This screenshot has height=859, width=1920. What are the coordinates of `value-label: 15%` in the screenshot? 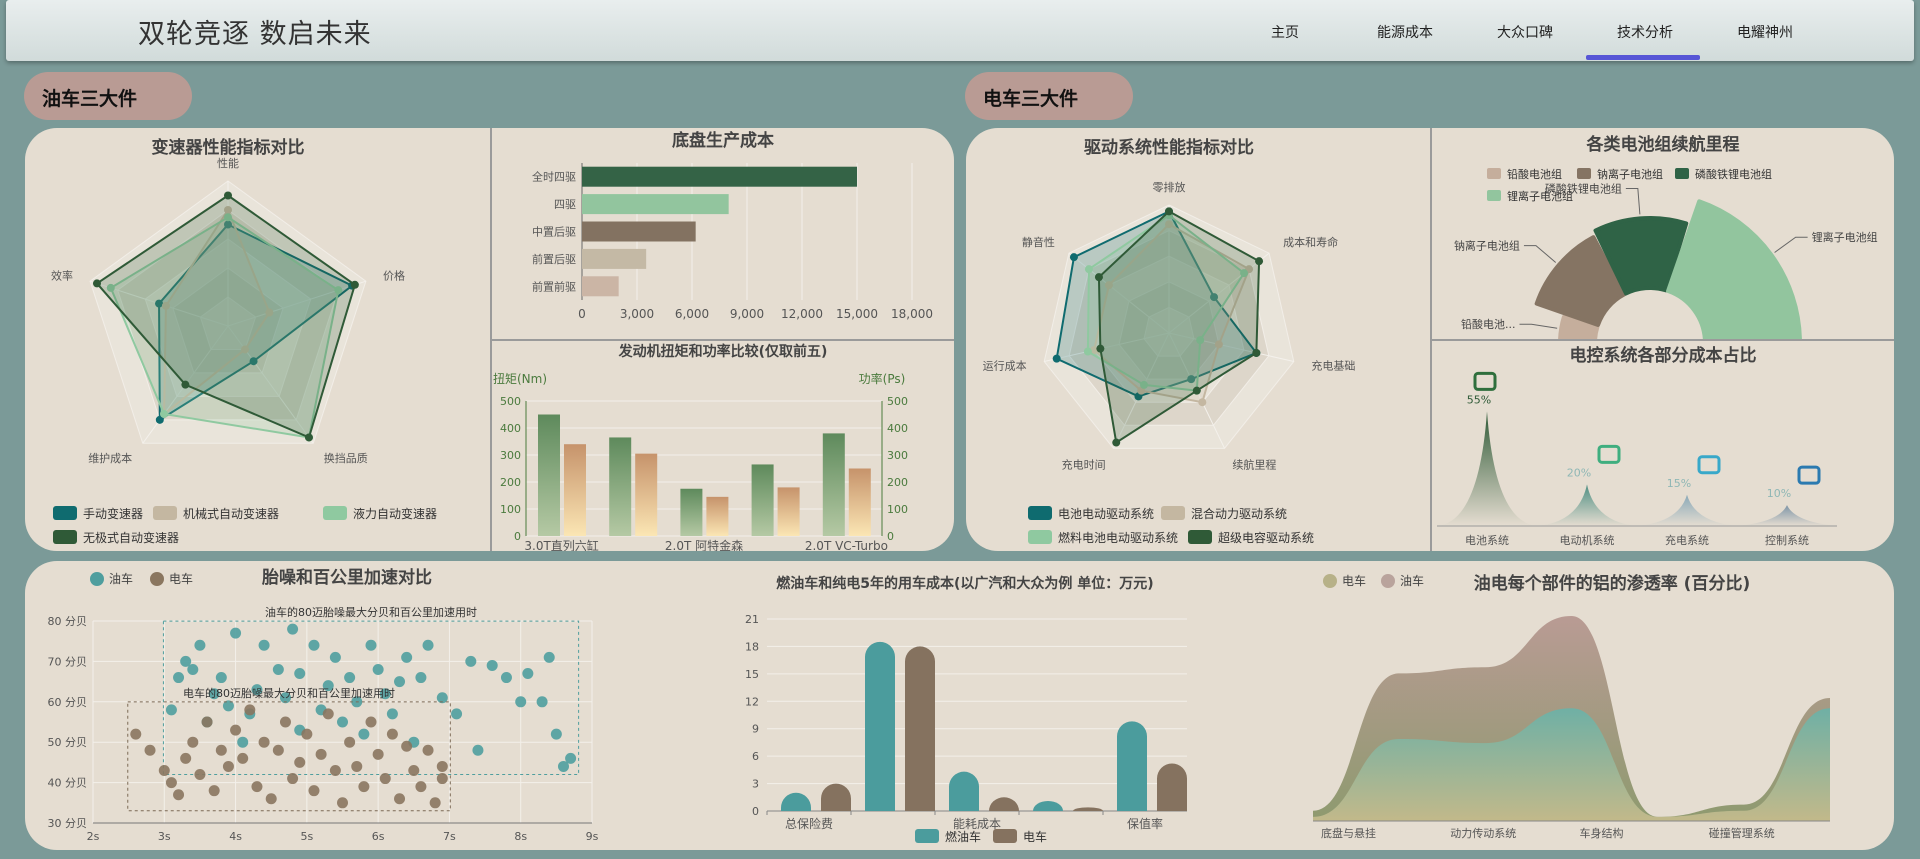 It's located at (1679, 483).